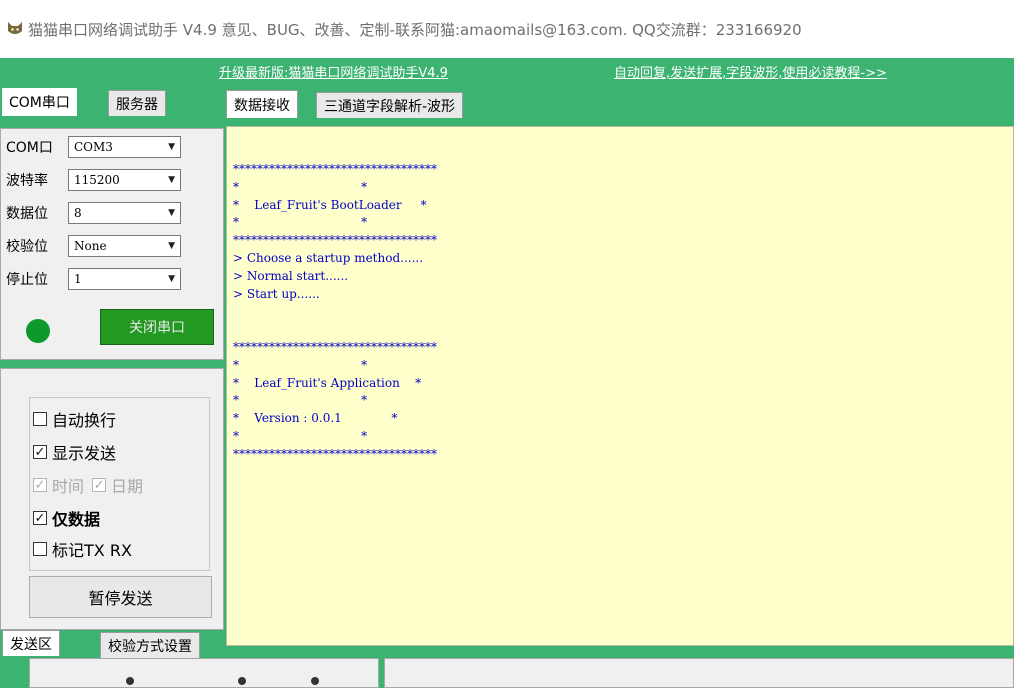 The height and width of the screenshot is (688, 1014). I want to click on tab-data-receive: 数据接收, so click(262, 104).